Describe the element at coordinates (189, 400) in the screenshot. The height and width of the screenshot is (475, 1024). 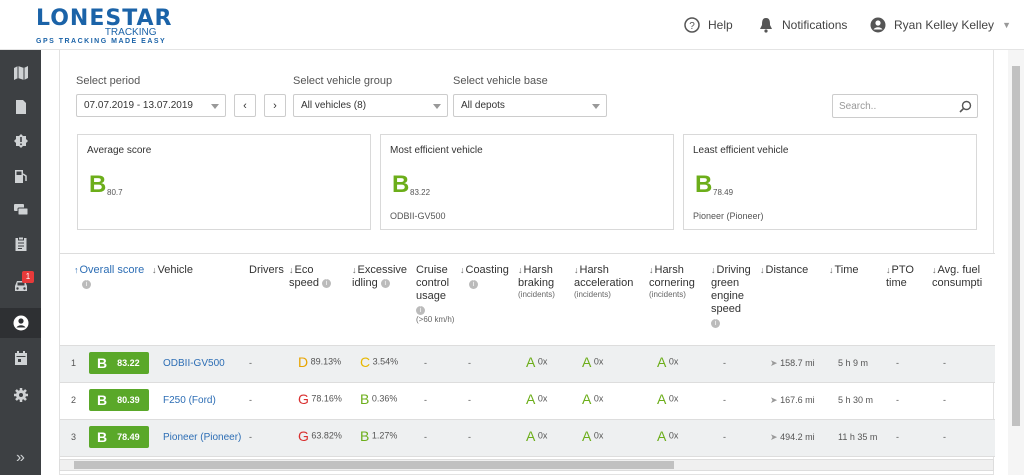
I see `vehicle-link: F250 (Ford)` at that location.